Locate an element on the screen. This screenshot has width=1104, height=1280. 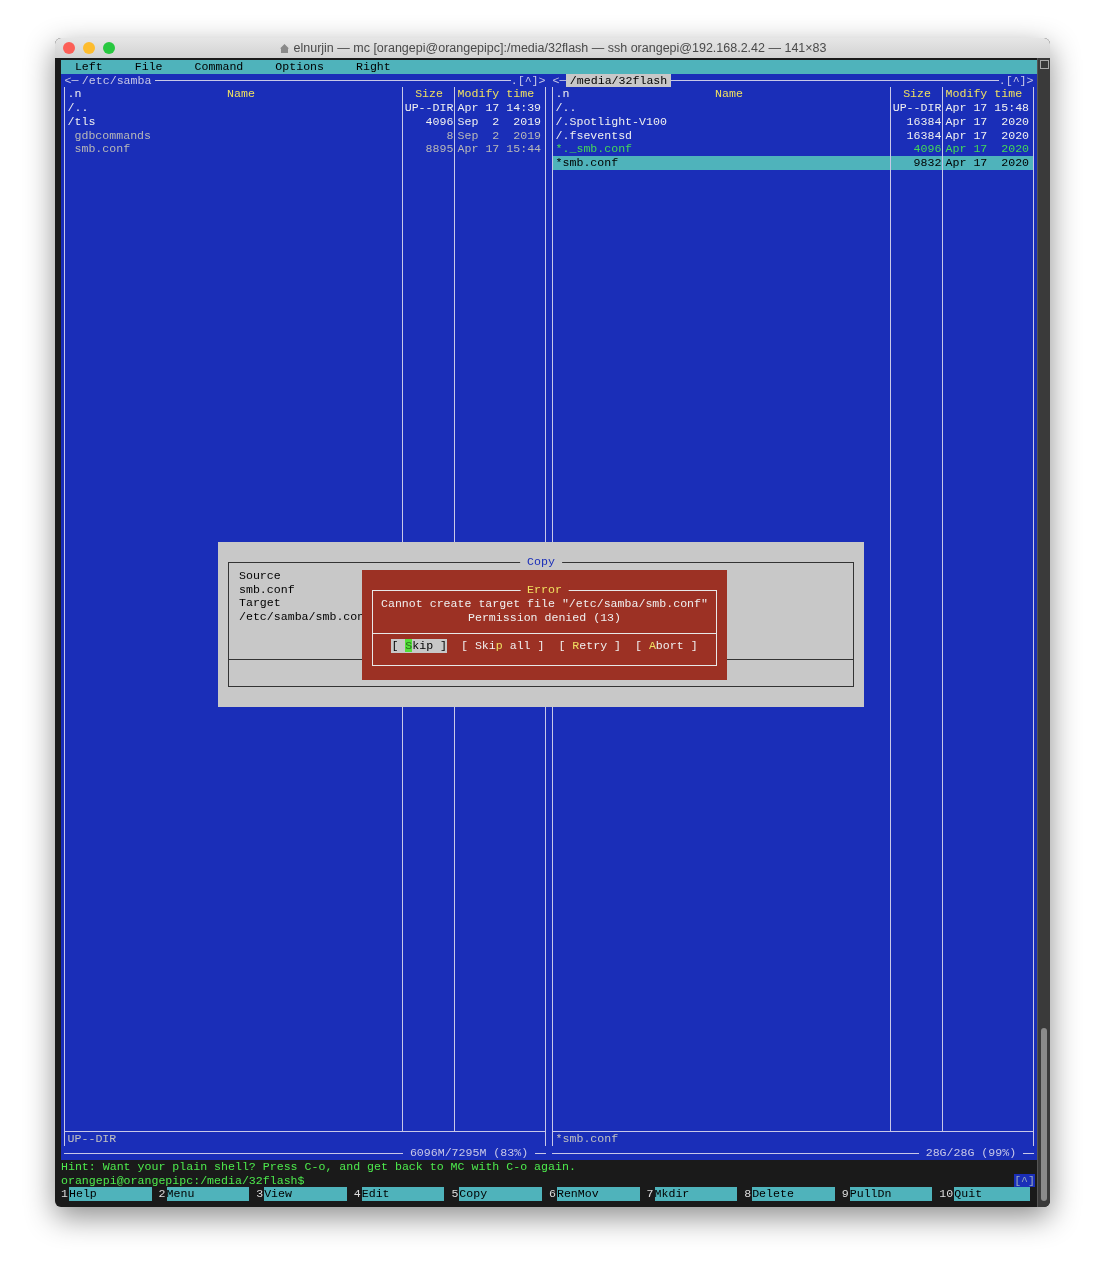
file-name: *smb.conf is located at coordinates (722, 162).